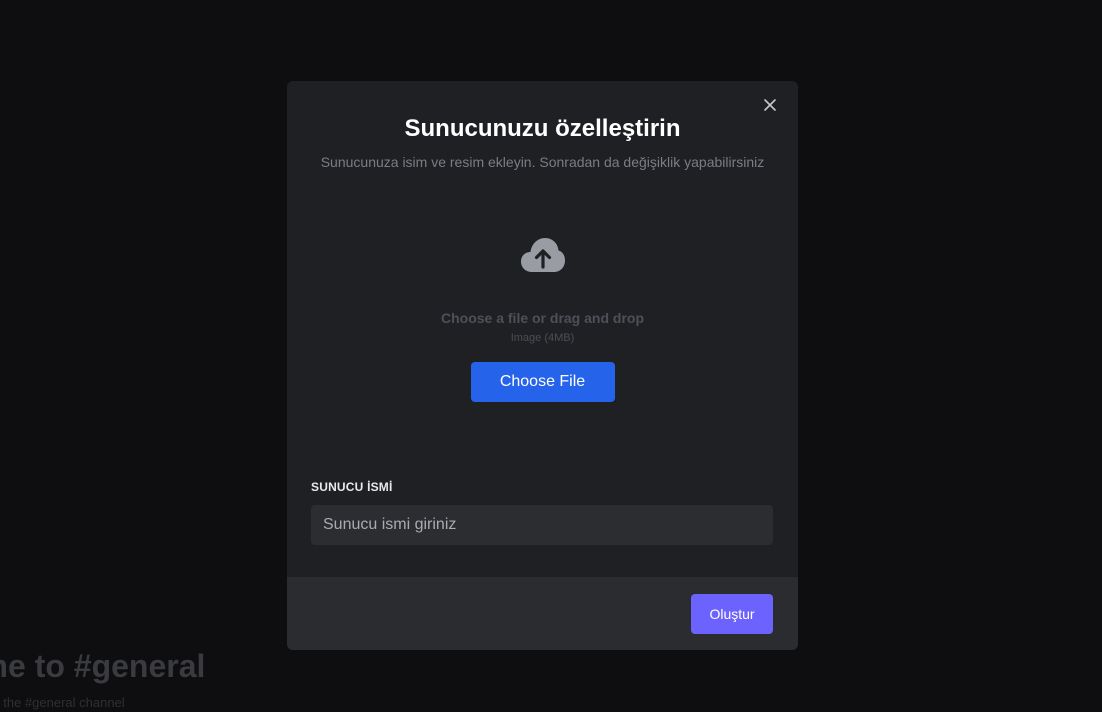 Image resolution: width=1102 pixels, height=712 pixels. Describe the element at coordinates (732, 614) in the screenshot. I see `create-button: Oluştur` at that location.